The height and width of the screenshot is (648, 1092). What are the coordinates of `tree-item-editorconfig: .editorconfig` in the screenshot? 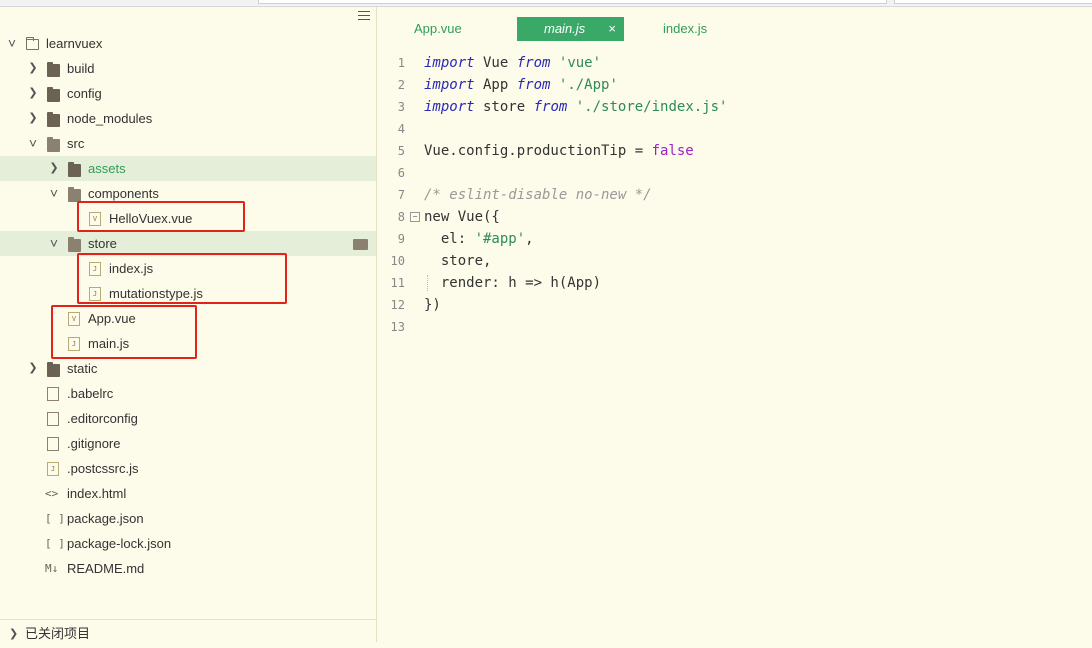 It's located at (188, 418).